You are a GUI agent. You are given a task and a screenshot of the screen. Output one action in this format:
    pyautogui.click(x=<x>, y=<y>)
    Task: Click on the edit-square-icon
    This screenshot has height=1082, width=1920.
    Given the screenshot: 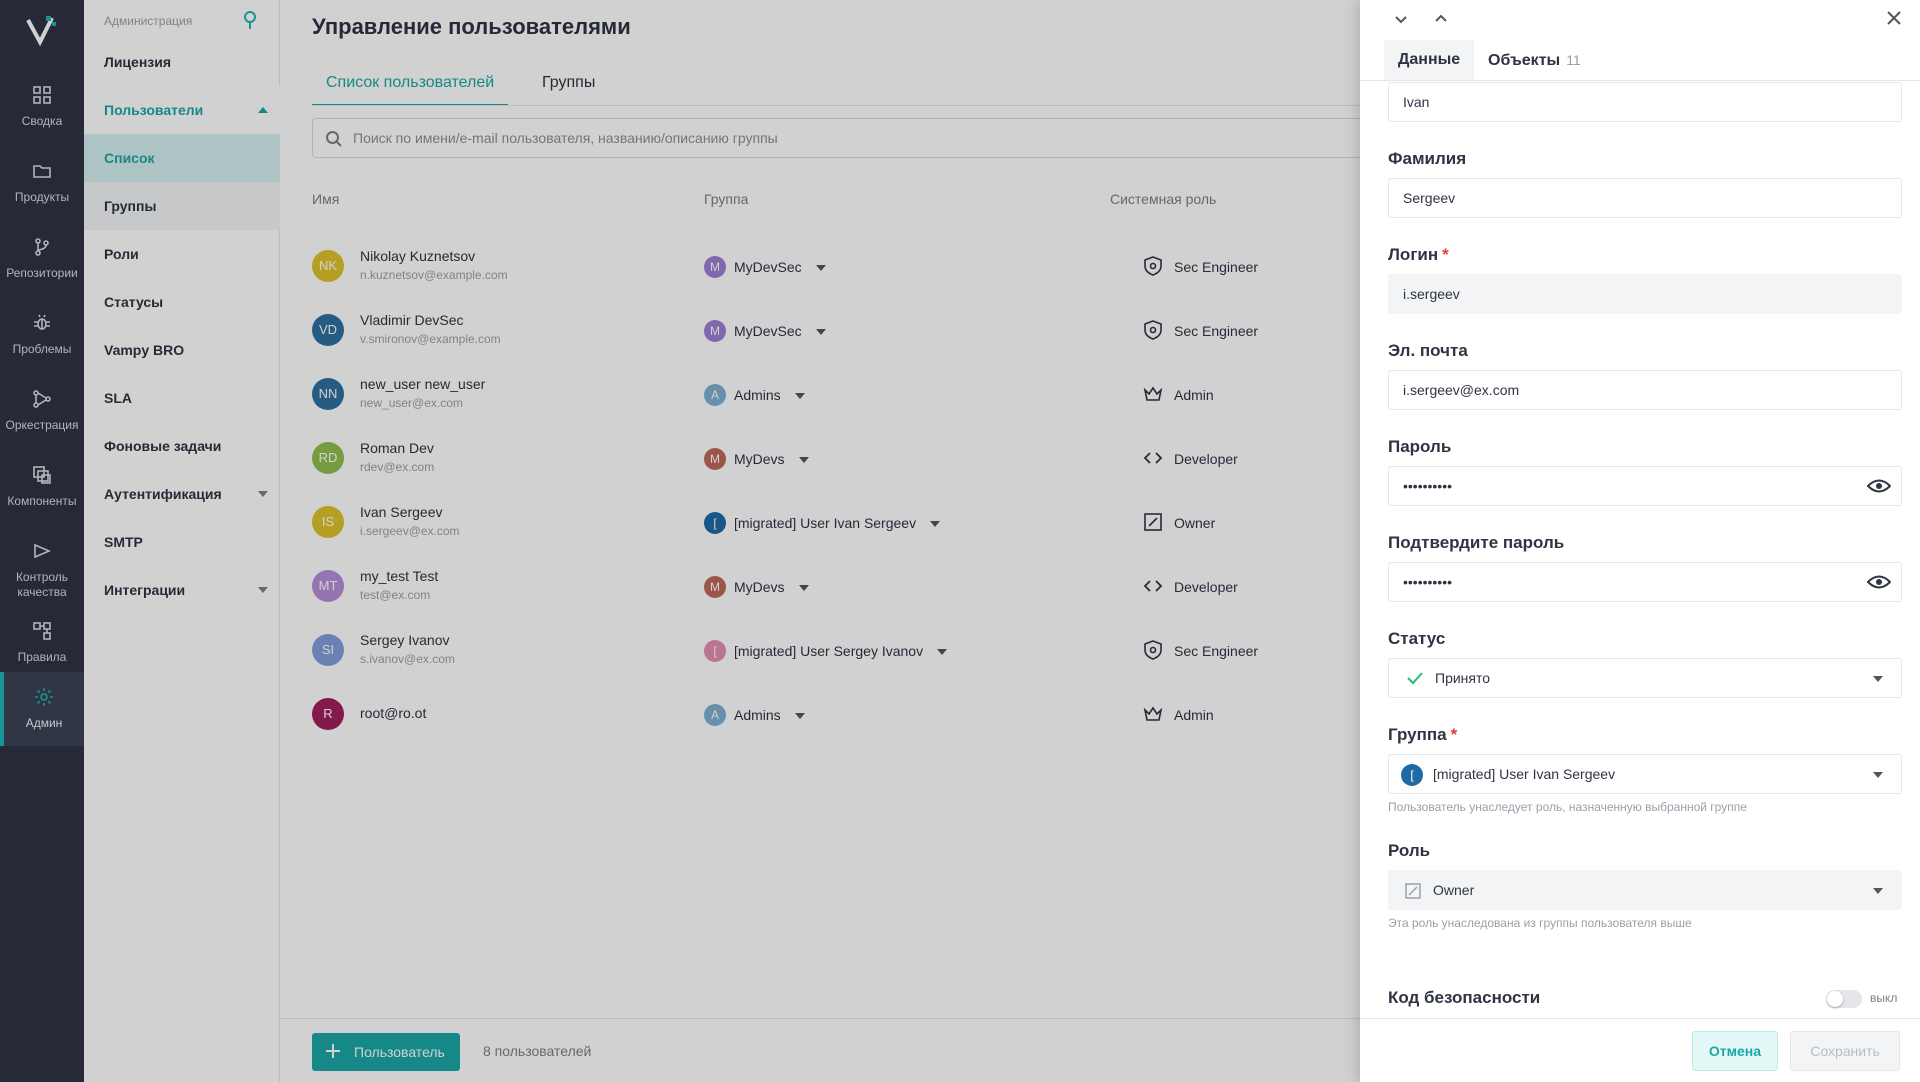 What is the action you would take?
    pyautogui.click(x=1413, y=891)
    